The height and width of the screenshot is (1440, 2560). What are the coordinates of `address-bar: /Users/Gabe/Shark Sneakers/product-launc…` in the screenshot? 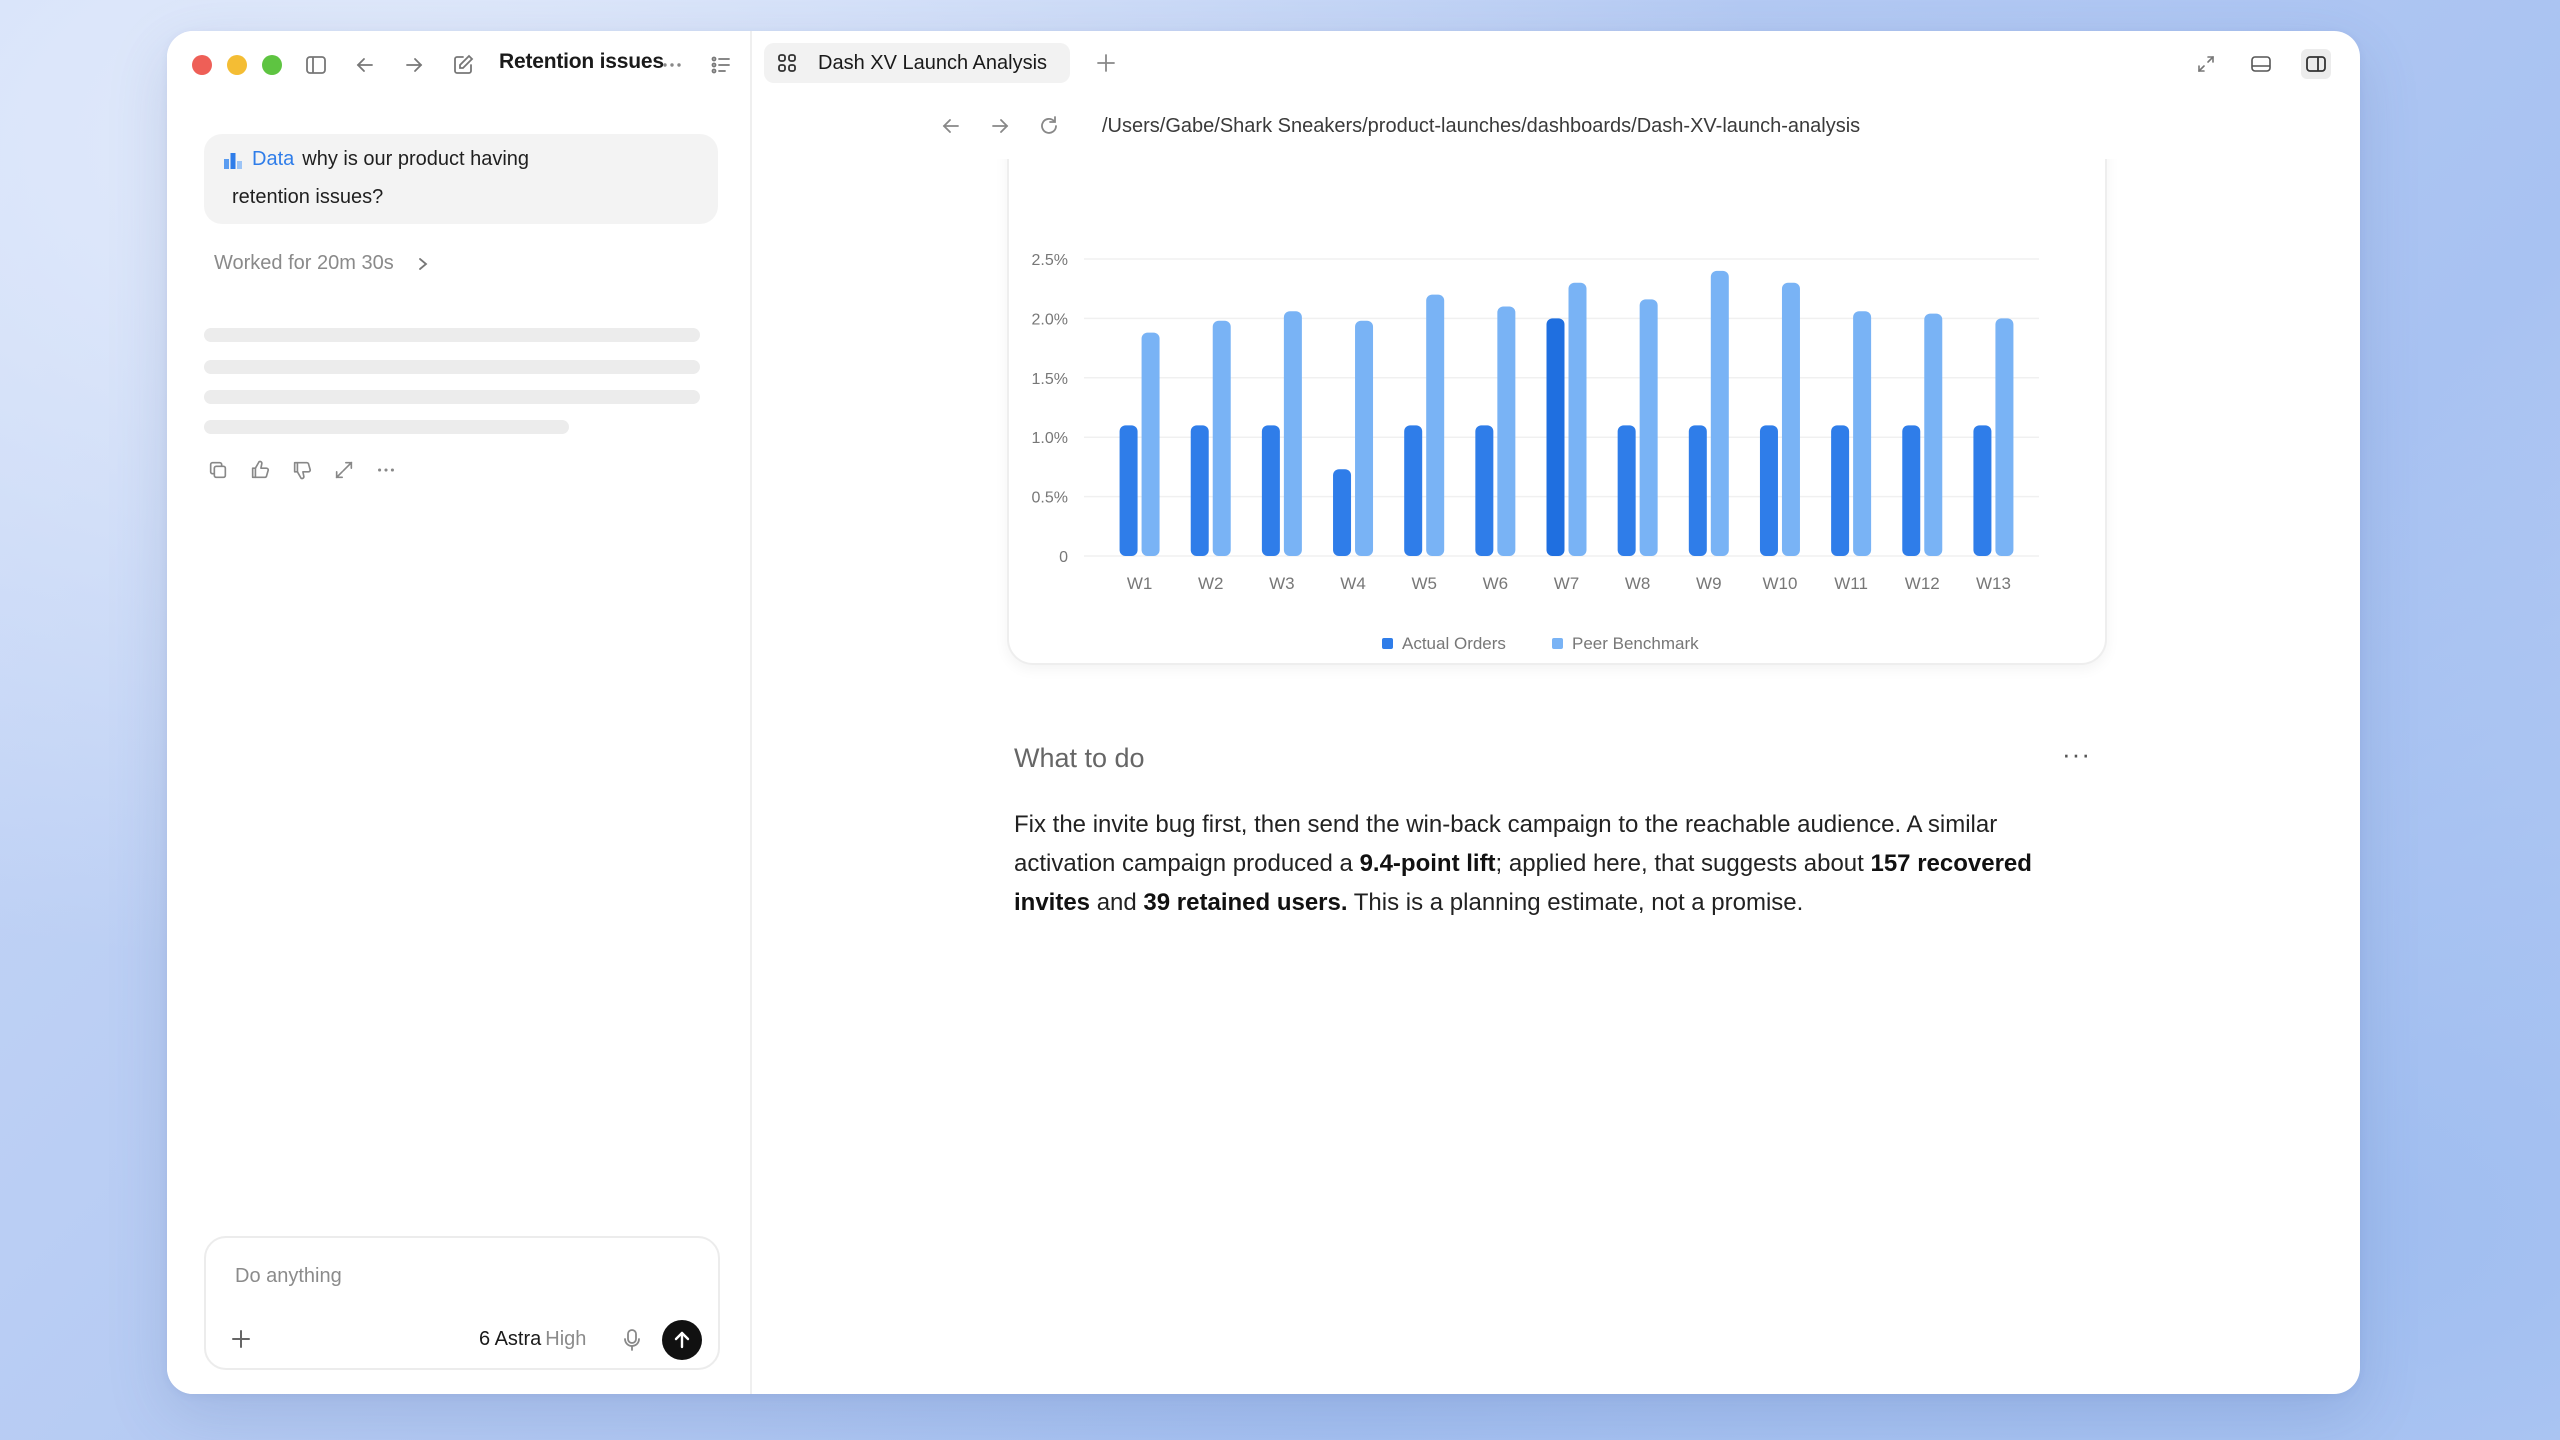 It's located at (1556, 127).